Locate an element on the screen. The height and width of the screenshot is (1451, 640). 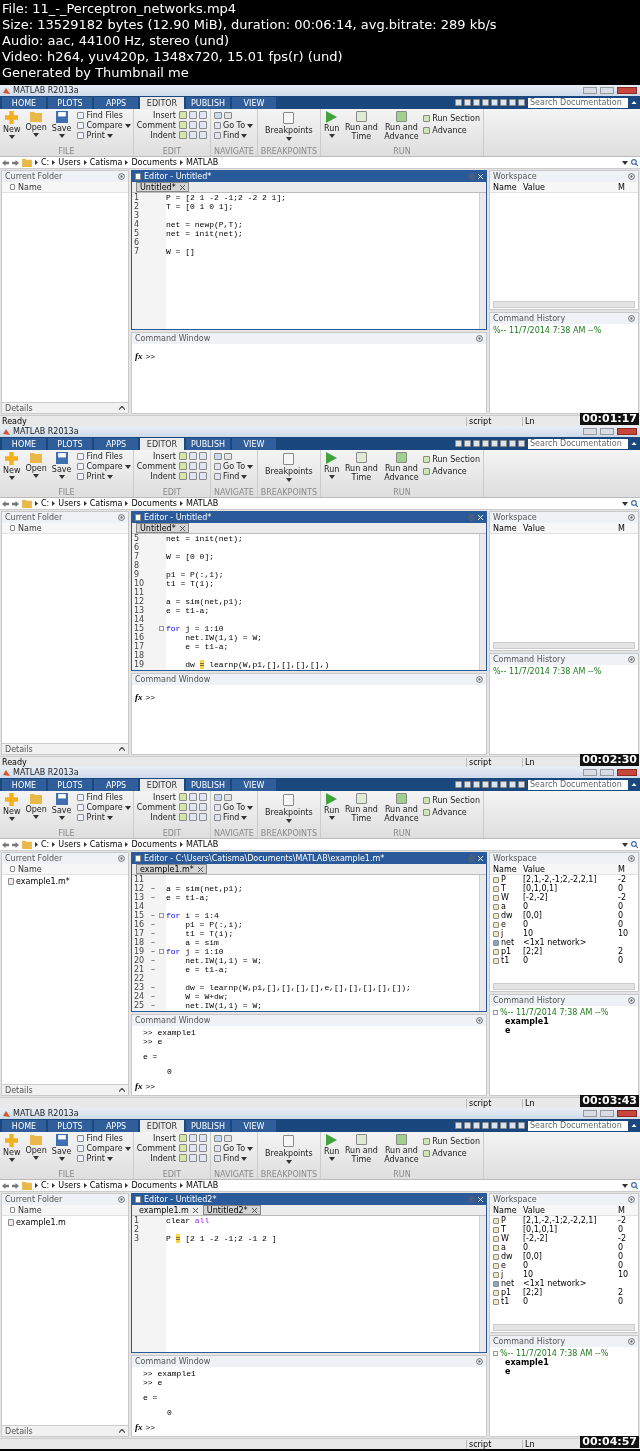
file-tab: example1.m* is located at coordinates (171, 869).